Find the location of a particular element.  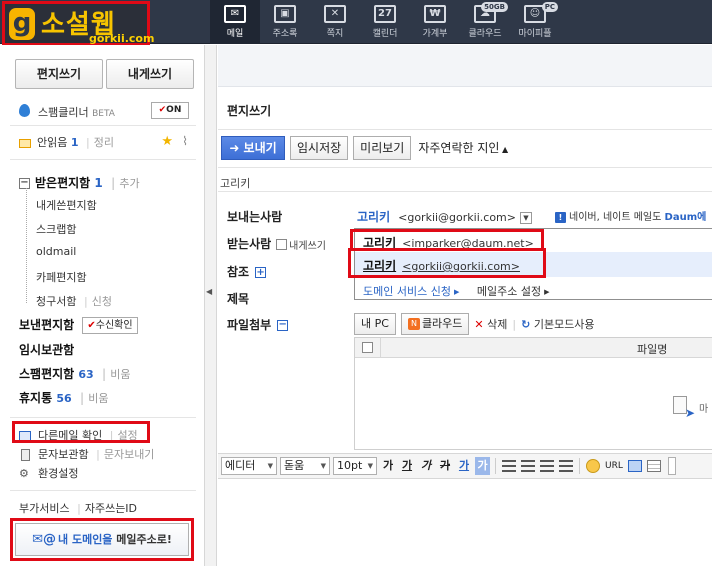

table-icon is located at coordinates (653, 466).